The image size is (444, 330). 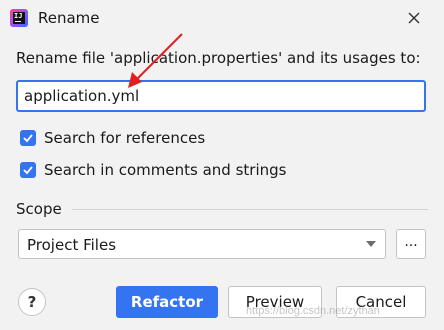 What do you see at coordinates (371, 244) in the screenshot?
I see `chevron-down-icon` at bounding box center [371, 244].